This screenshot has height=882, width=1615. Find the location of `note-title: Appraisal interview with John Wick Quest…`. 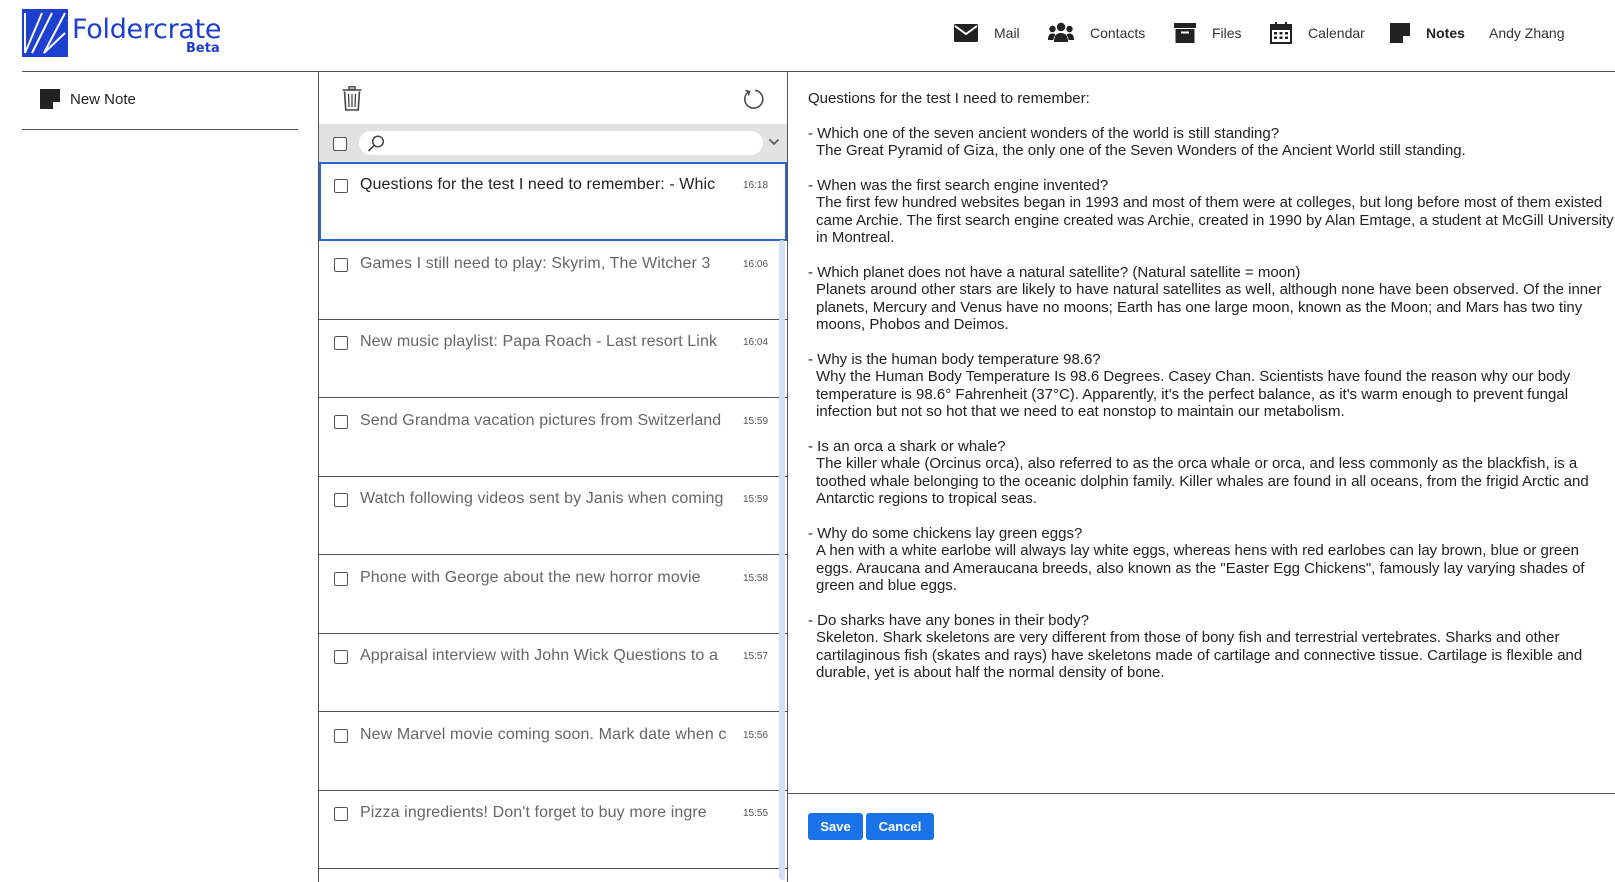

note-title: Appraisal interview with John Wick Quest… is located at coordinates (539, 655).